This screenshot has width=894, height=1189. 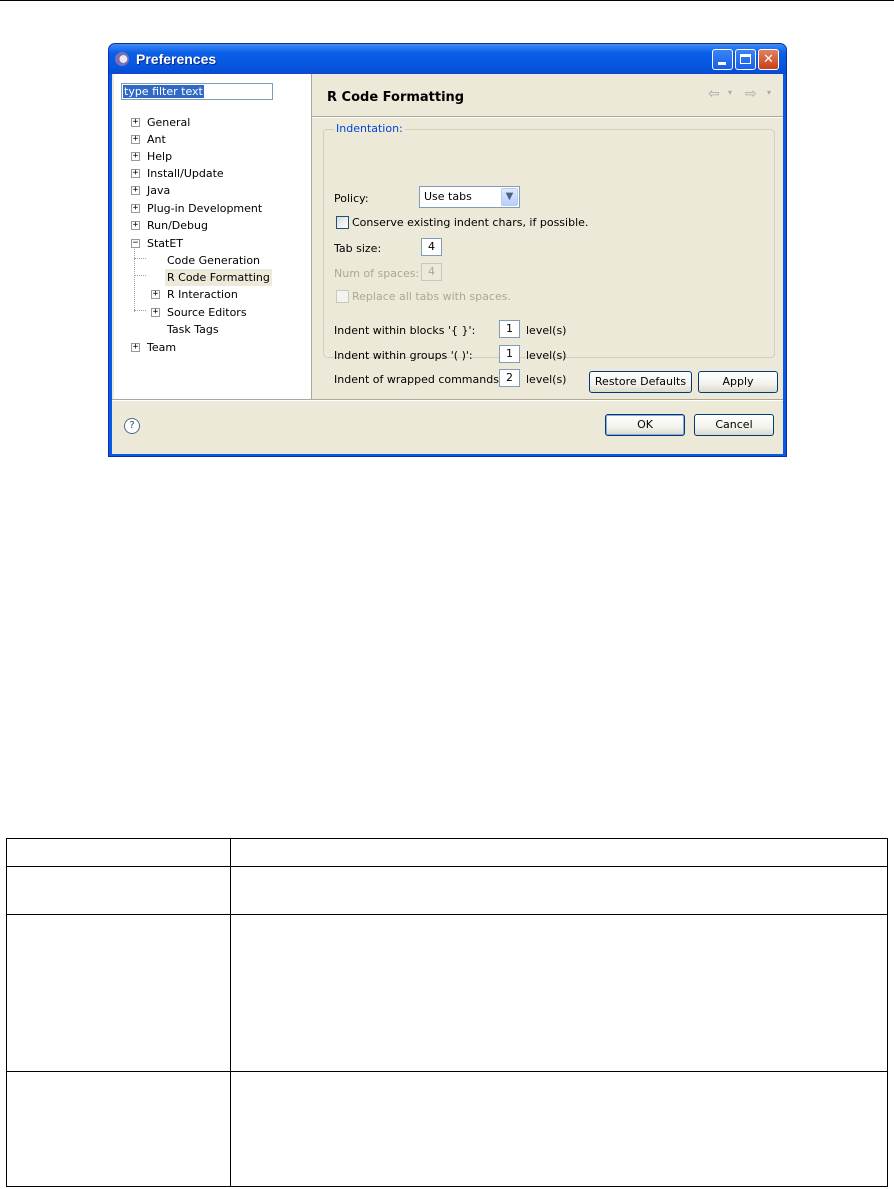 What do you see at coordinates (369, 128) in the screenshot?
I see `indentation-legend: Indentation:` at bounding box center [369, 128].